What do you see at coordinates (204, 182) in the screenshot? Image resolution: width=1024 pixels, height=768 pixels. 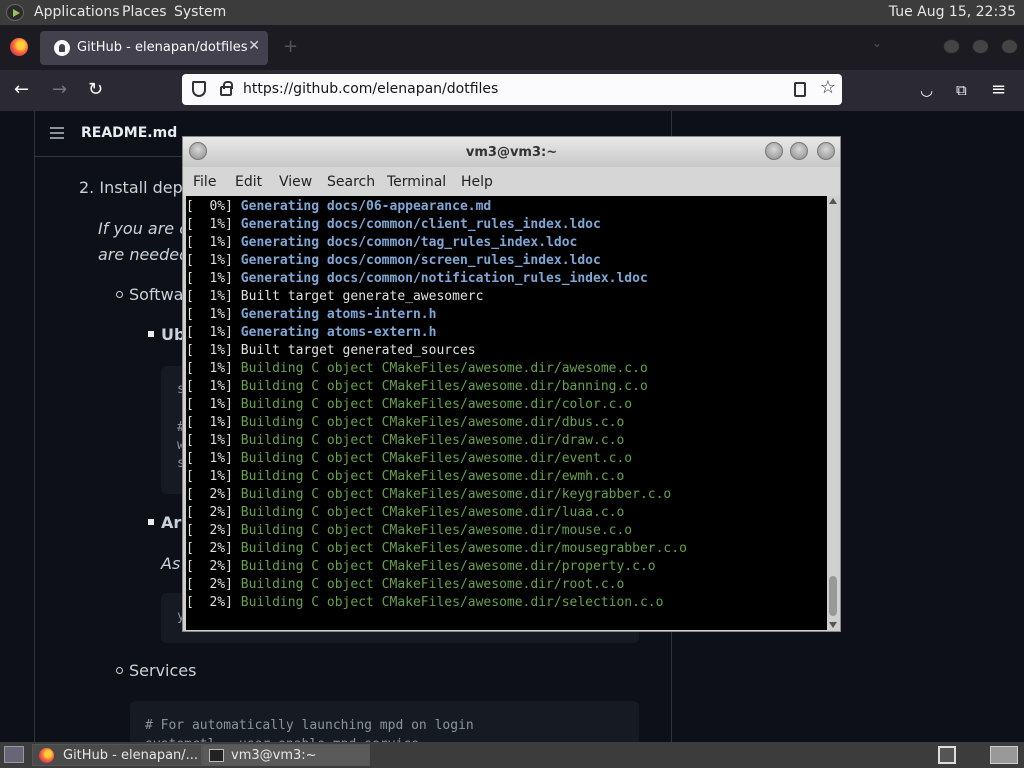 I see `menu-file: File` at bounding box center [204, 182].